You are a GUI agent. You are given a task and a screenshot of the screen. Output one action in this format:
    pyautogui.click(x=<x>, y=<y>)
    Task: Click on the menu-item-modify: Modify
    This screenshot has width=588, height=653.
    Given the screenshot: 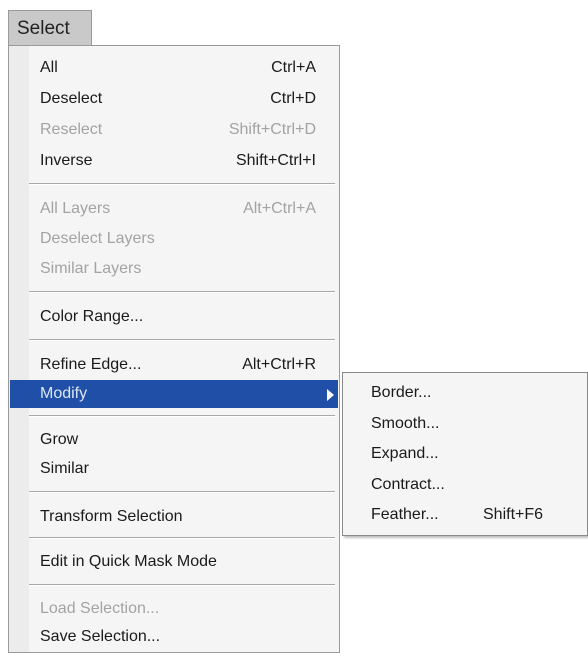 What is the action you would take?
    pyautogui.click(x=174, y=394)
    